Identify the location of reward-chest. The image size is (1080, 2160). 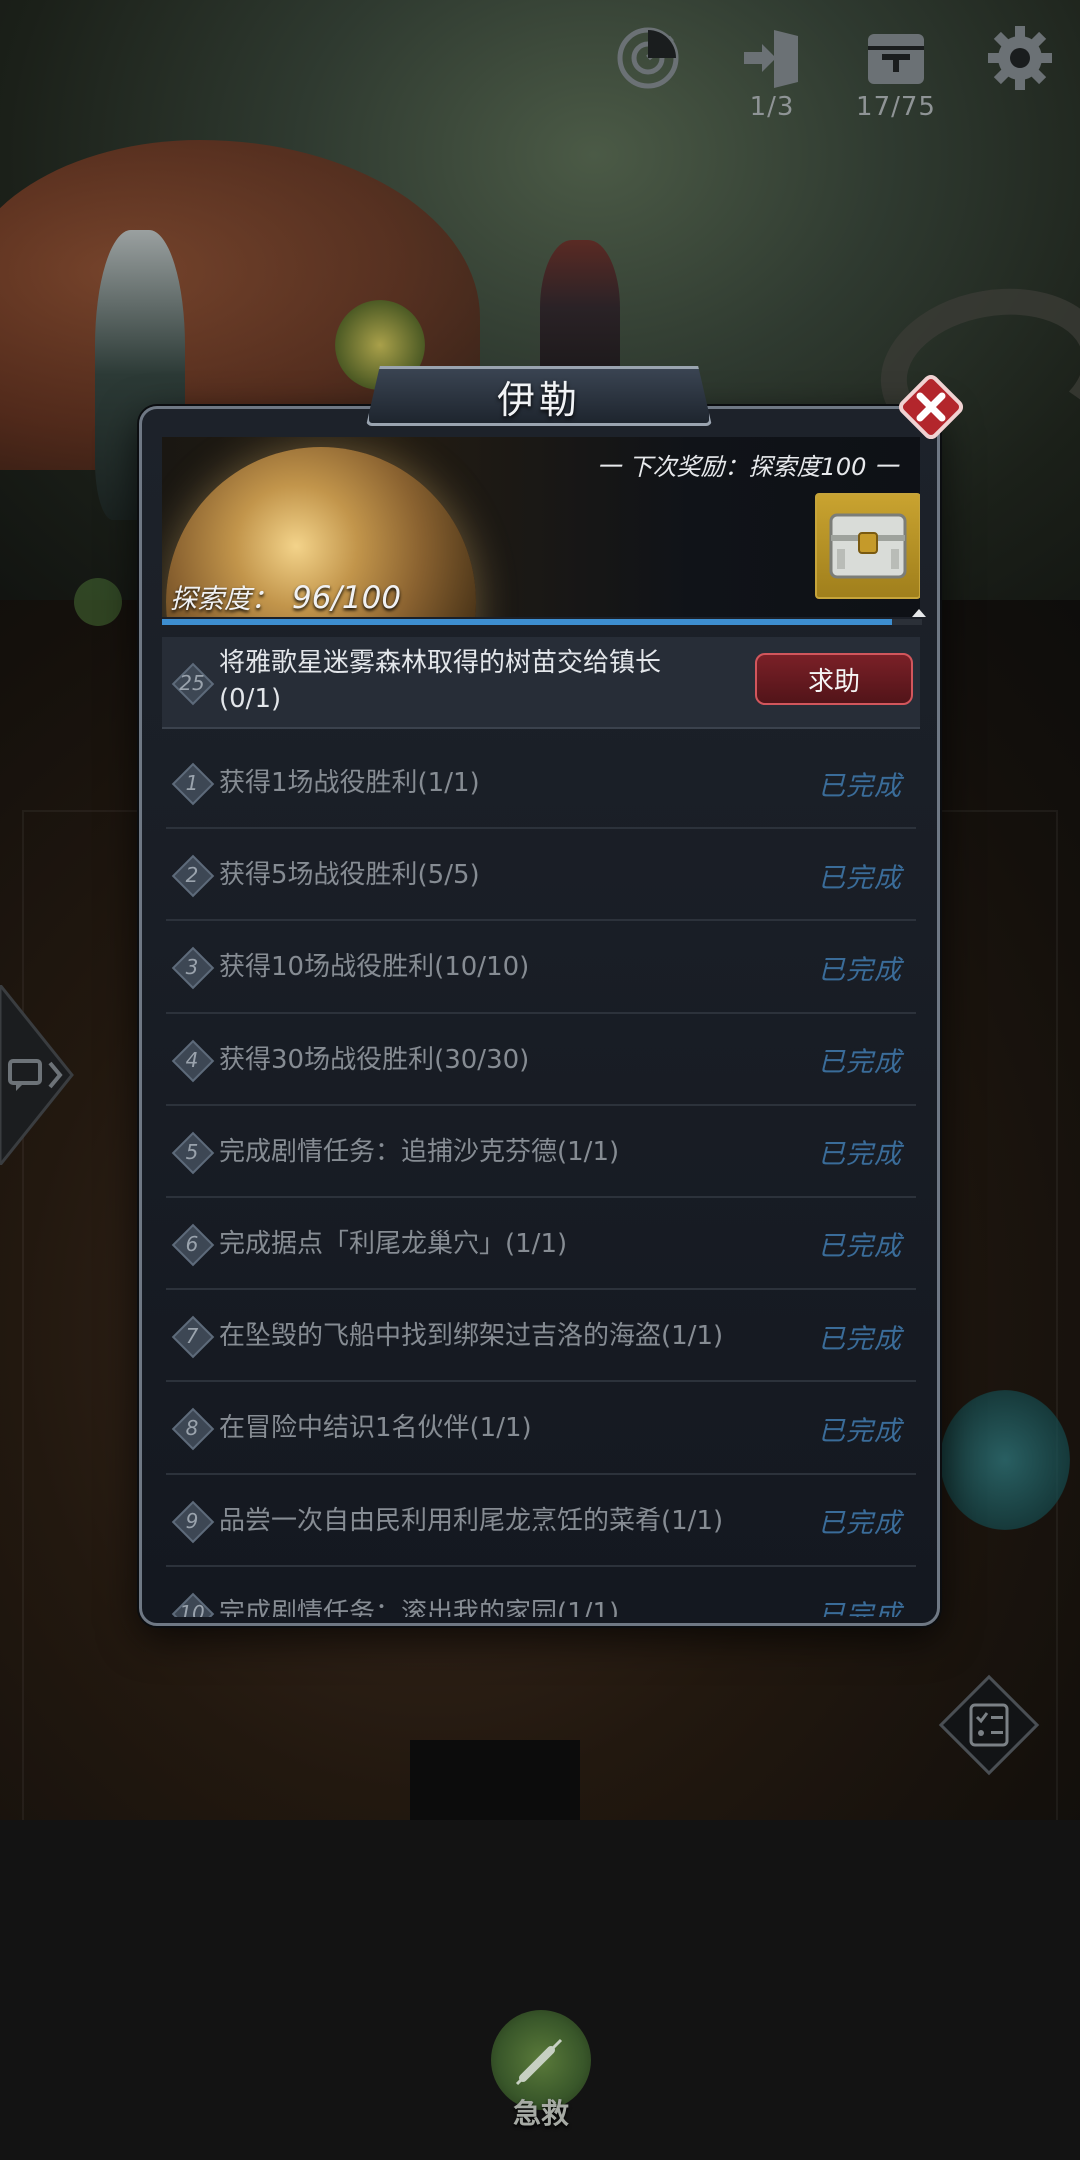
(867, 546).